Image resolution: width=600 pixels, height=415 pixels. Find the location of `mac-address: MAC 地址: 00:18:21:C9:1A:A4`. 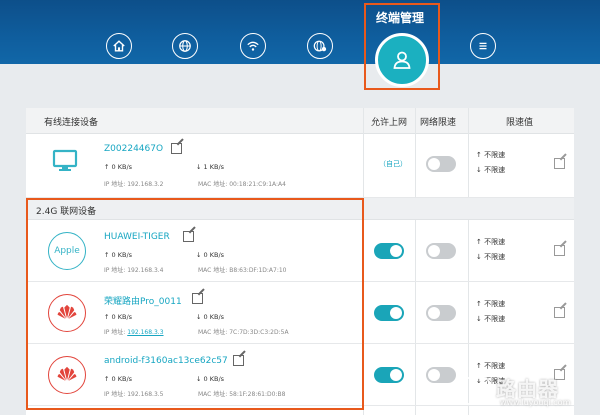

mac-address: MAC 地址: 00:18:21:C9:1A:A4 is located at coordinates (242, 184).